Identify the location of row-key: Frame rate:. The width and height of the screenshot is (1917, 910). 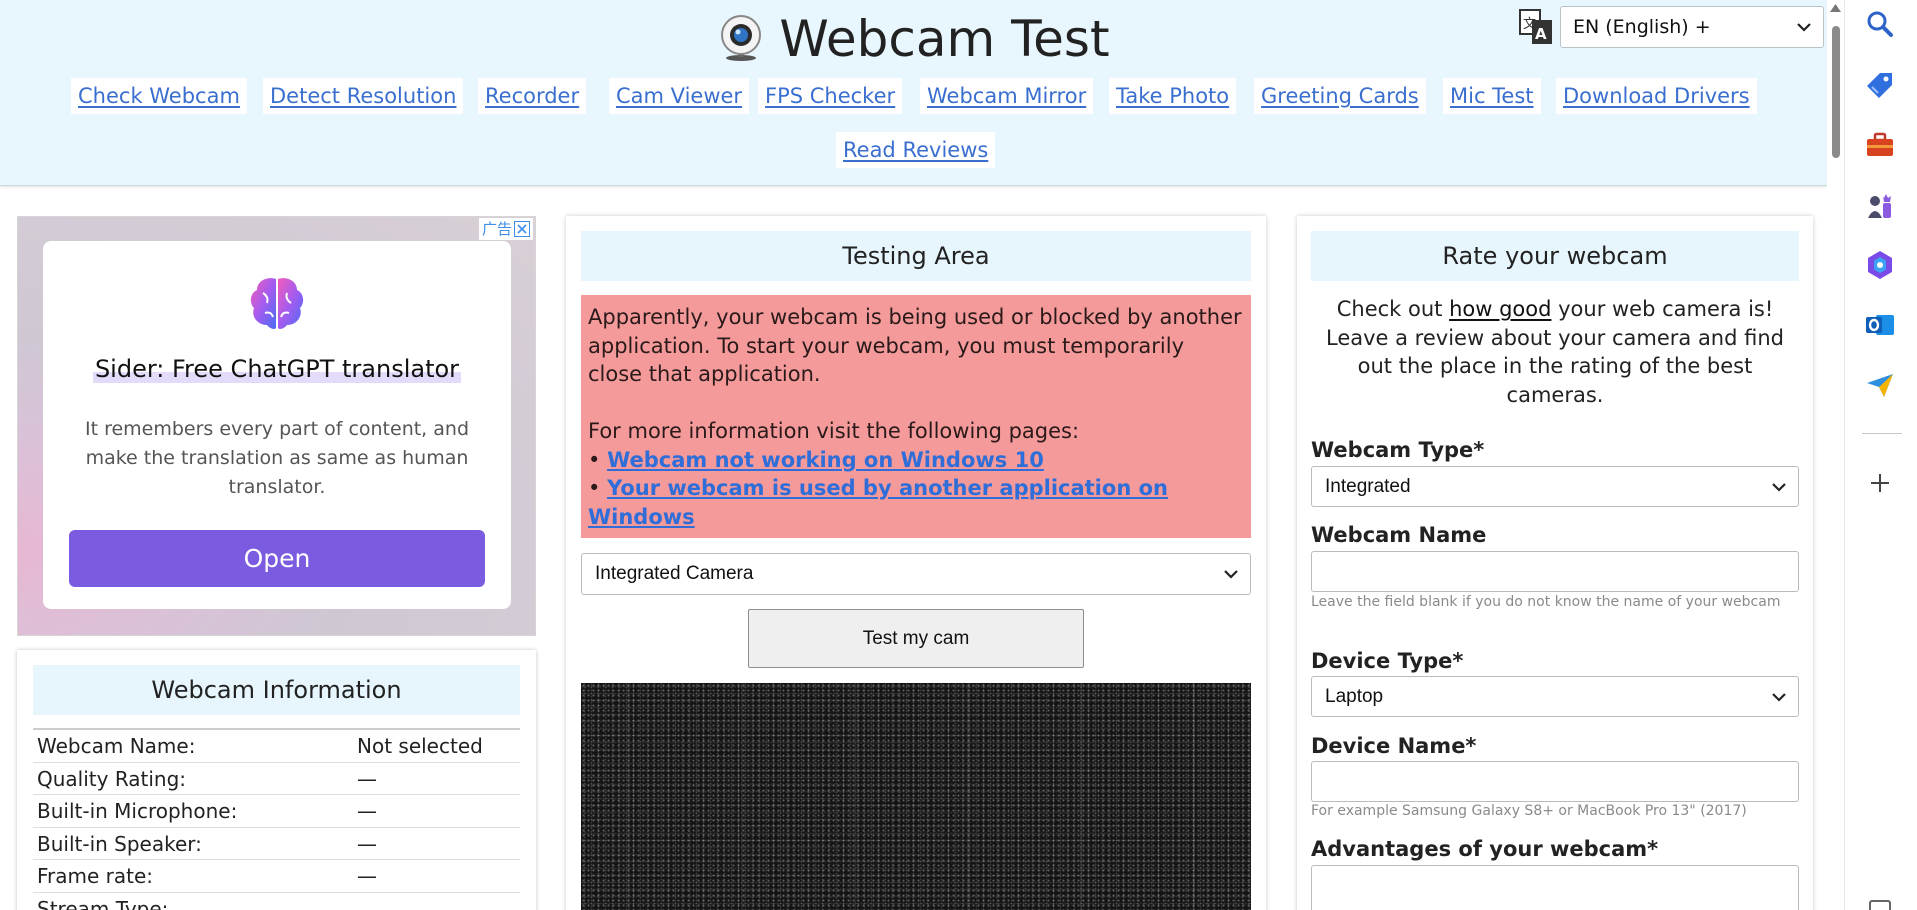
(95, 876).